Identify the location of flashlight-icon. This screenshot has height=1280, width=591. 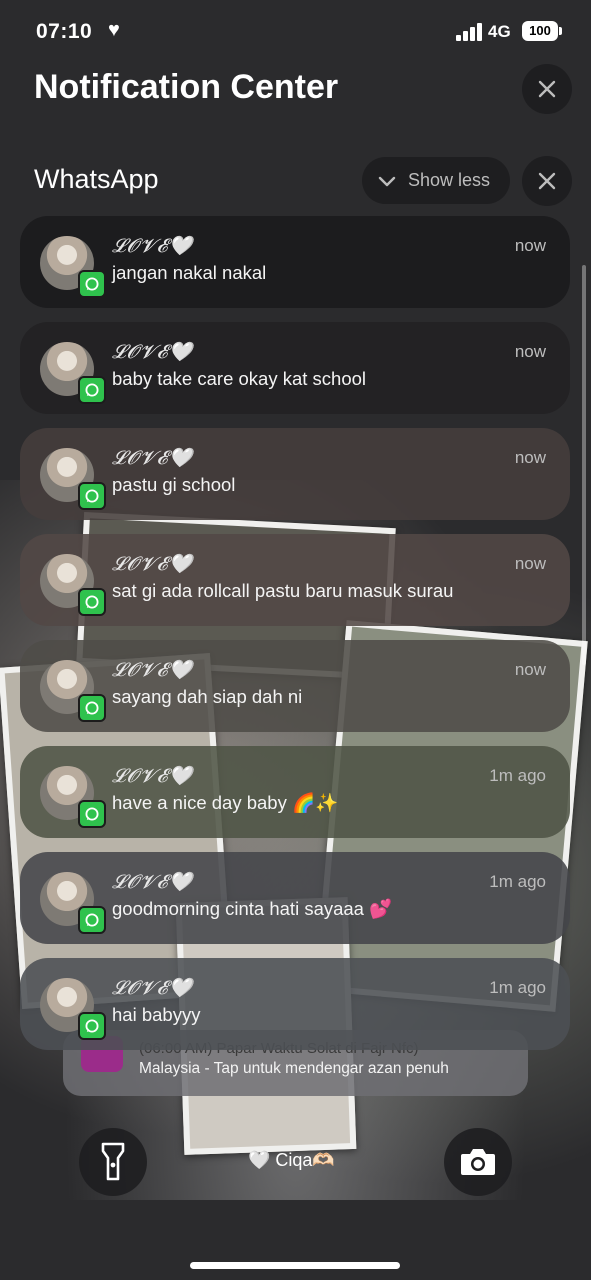
(113, 1161).